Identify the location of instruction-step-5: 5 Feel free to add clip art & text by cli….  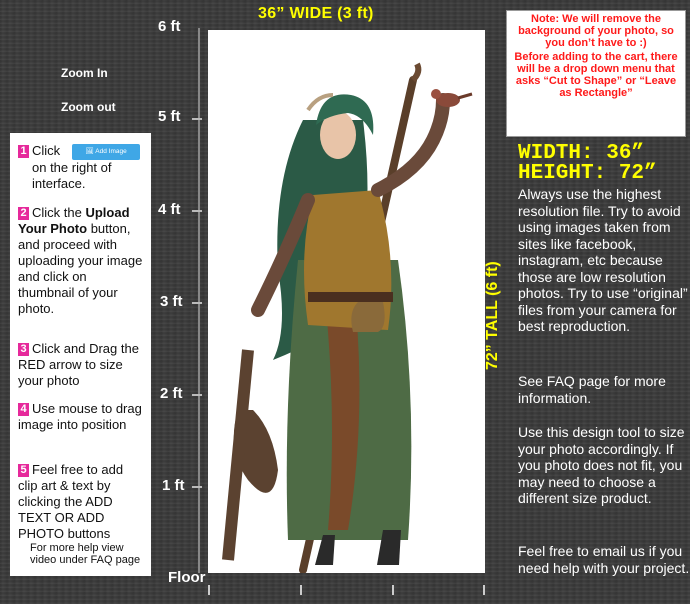
(81, 502).